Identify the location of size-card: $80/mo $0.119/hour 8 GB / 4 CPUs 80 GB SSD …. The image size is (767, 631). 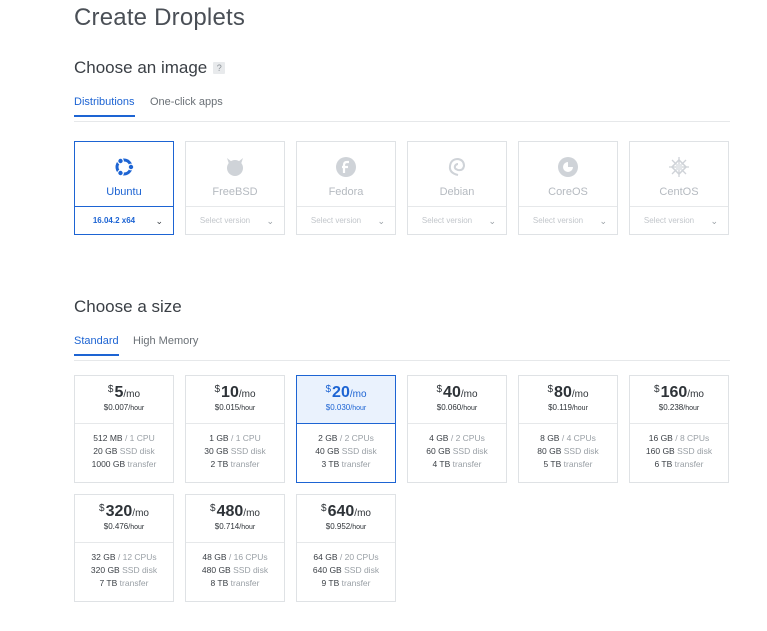
(568, 429).